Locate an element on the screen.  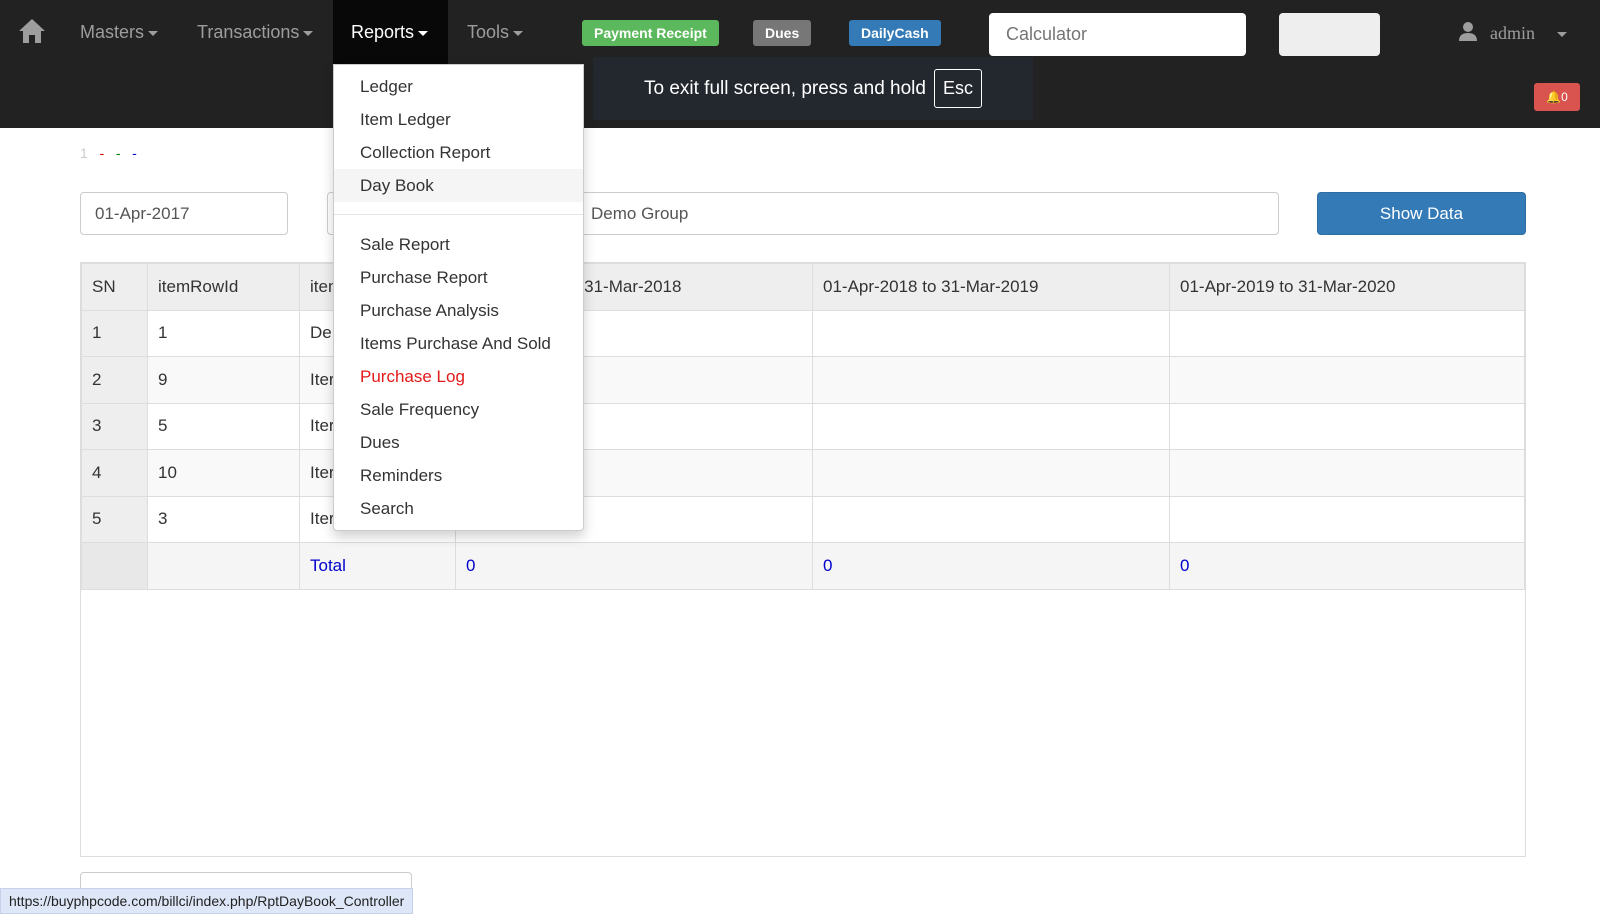
legend-blue: - is located at coordinates (134, 153).